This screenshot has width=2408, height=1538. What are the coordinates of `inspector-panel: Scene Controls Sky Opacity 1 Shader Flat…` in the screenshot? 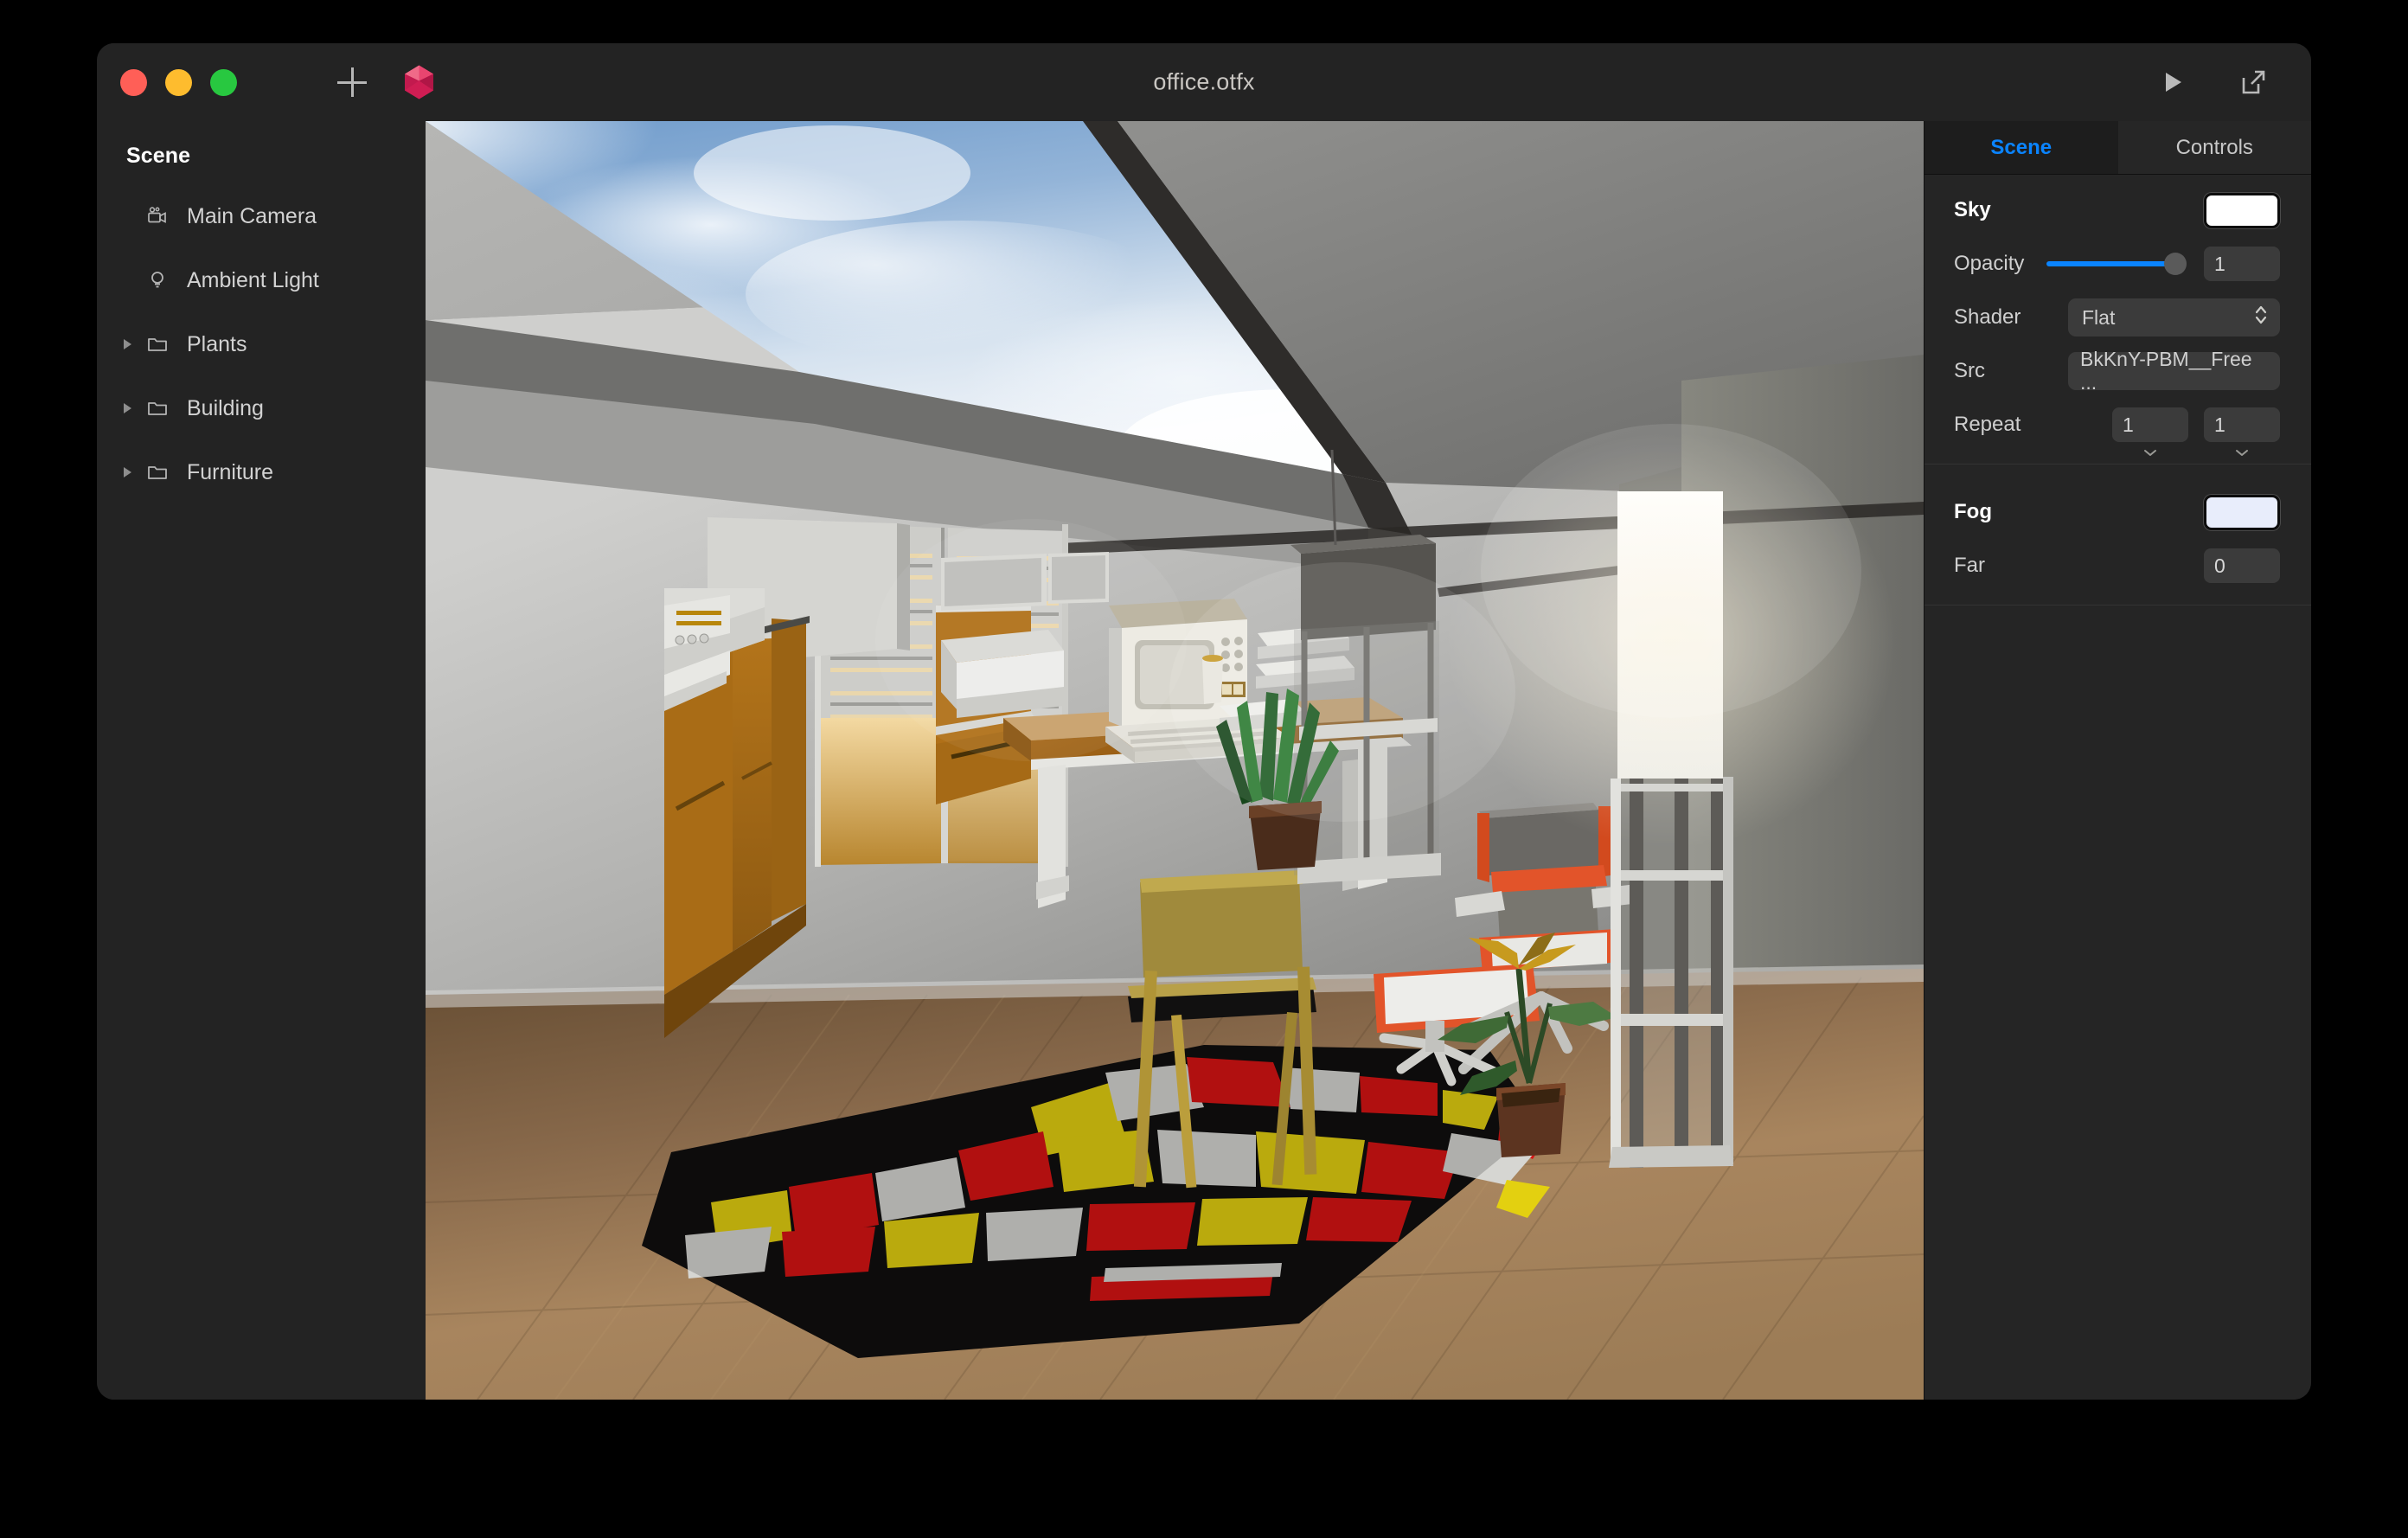 It's located at (2117, 760).